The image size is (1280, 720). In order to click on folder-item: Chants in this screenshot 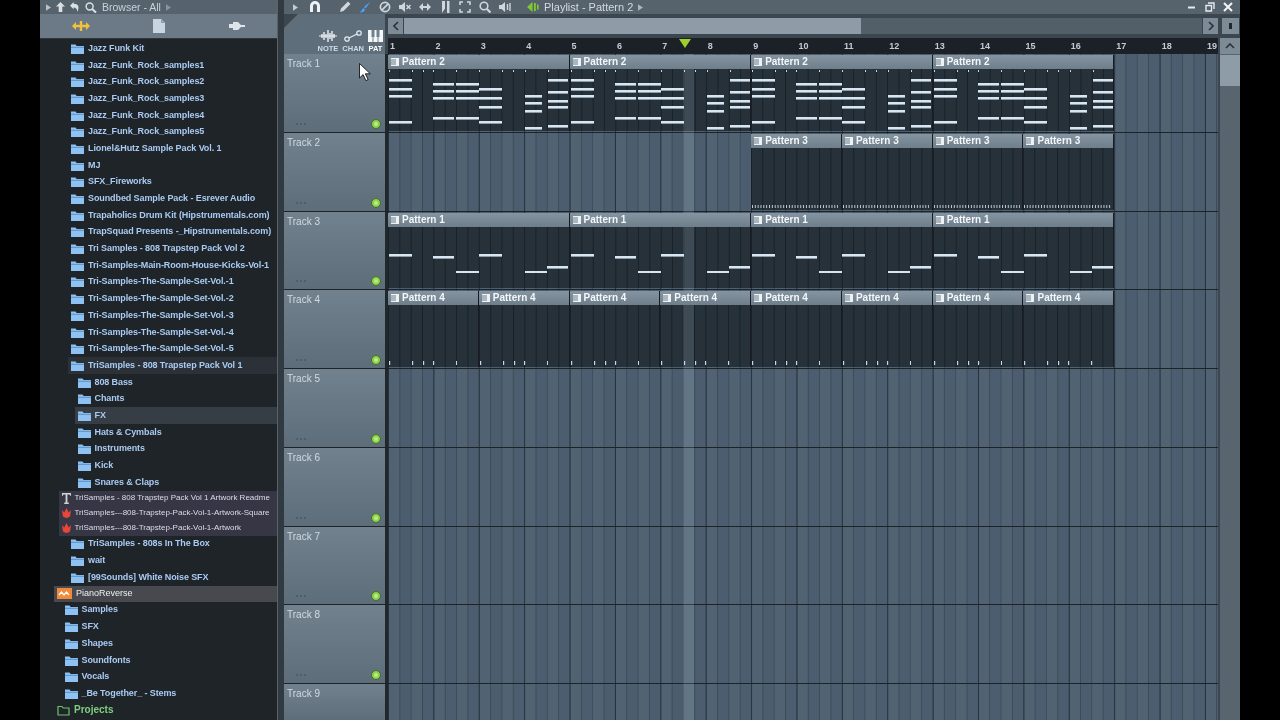, I will do `click(101, 399)`.